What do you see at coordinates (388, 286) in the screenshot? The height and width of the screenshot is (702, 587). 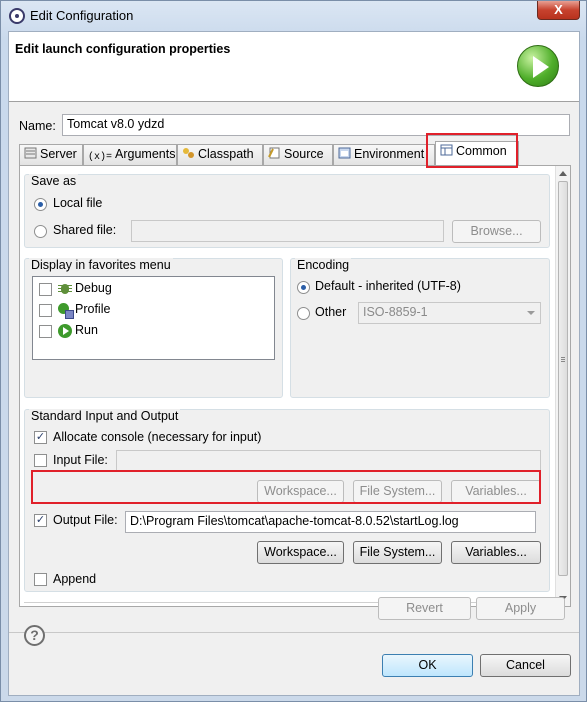 I see `default-encoding-label: Default - inherited (UTF-8)` at bounding box center [388, 286].